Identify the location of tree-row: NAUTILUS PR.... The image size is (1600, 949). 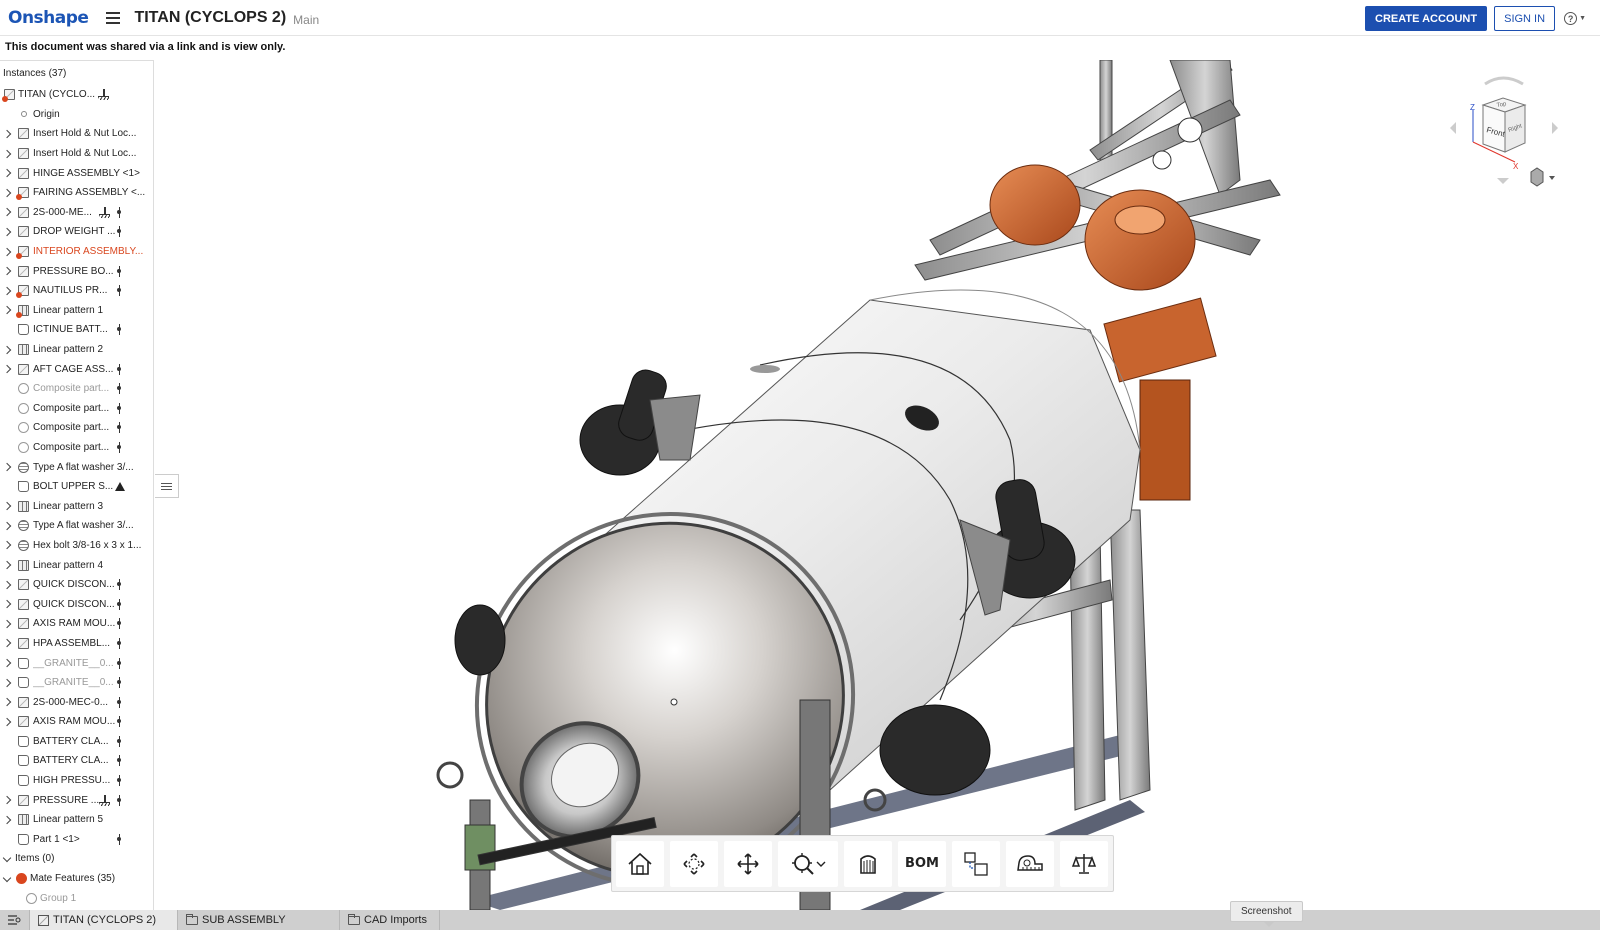
(76, 291).